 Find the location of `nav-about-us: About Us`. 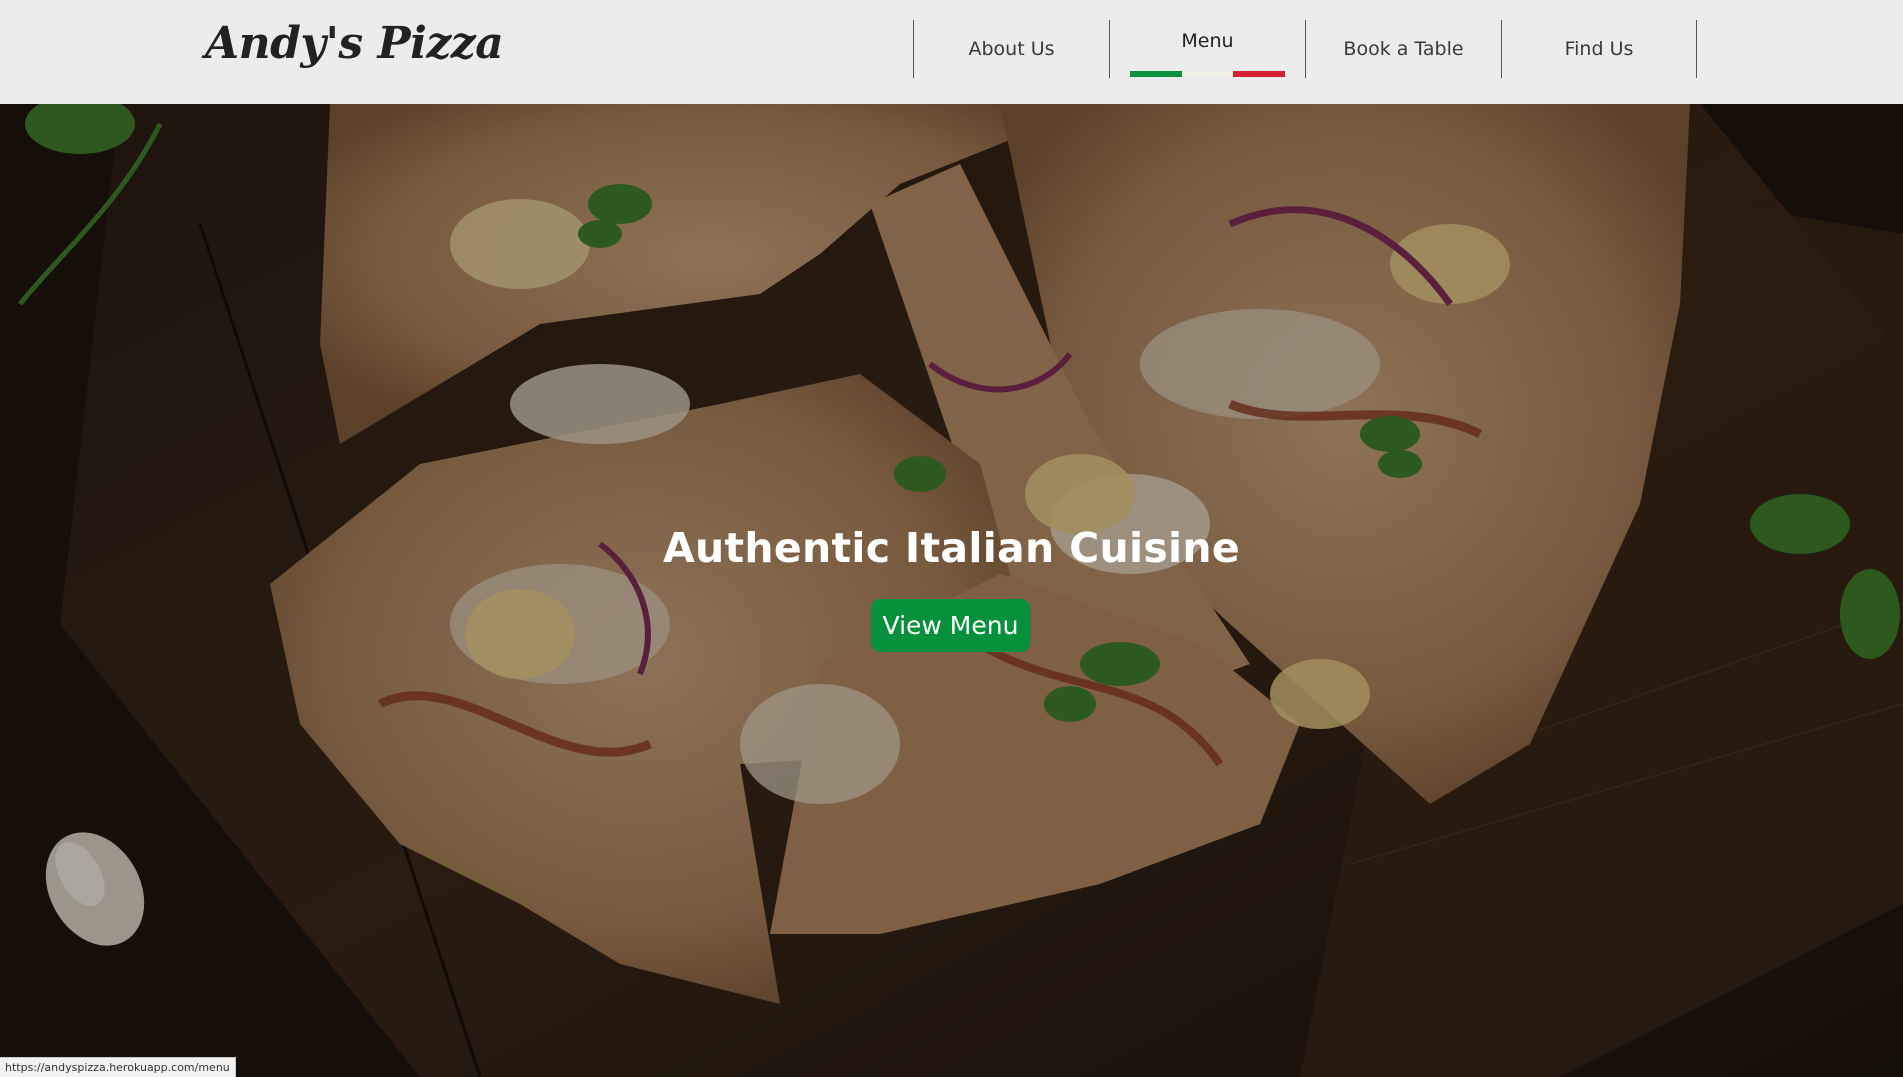

nav-about-us: About Us is located at coordinates (1011, 49).